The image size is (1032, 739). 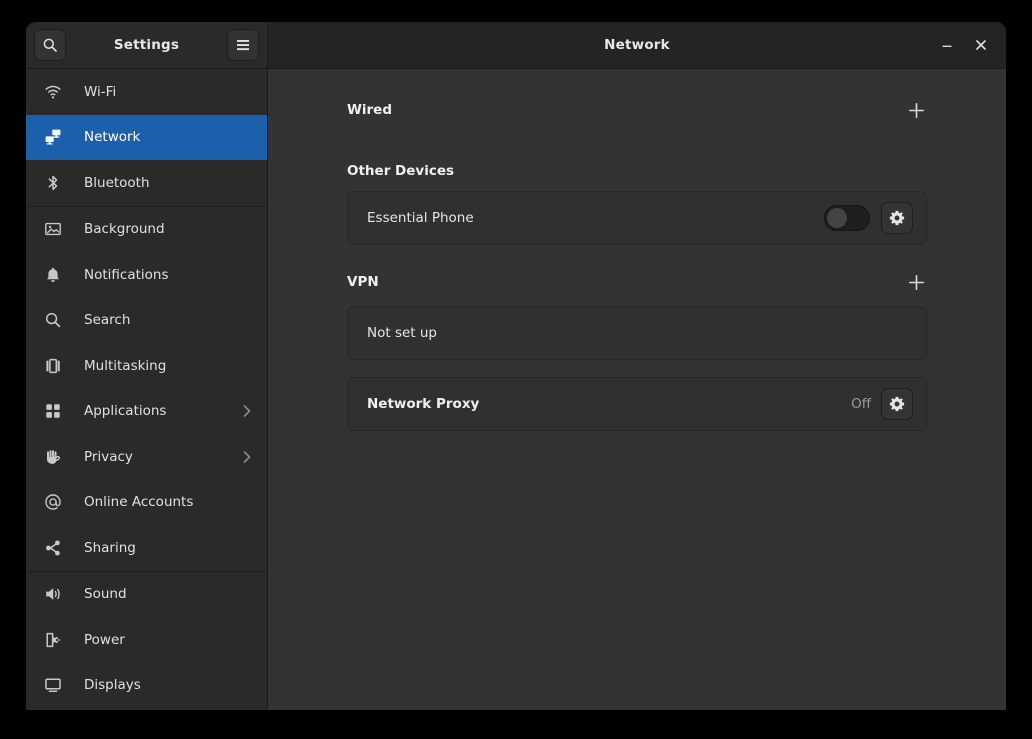 I want to click on settings-title: Settings, so click(x=146, y=45).